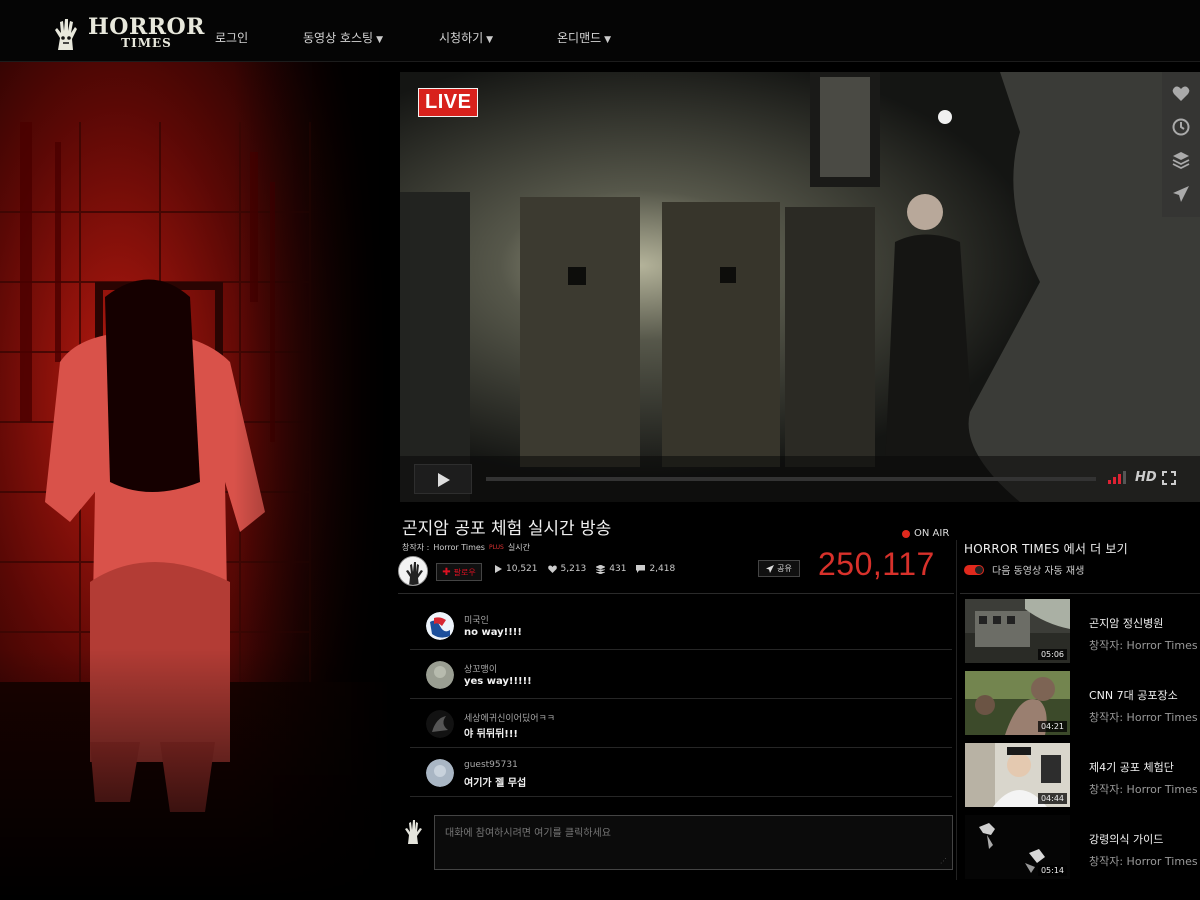 The image size is (1200, 900). Describe the element at coordinates (1126, 839) in the screenshot. I see `video-title: 강령의식 가이드` at that location.